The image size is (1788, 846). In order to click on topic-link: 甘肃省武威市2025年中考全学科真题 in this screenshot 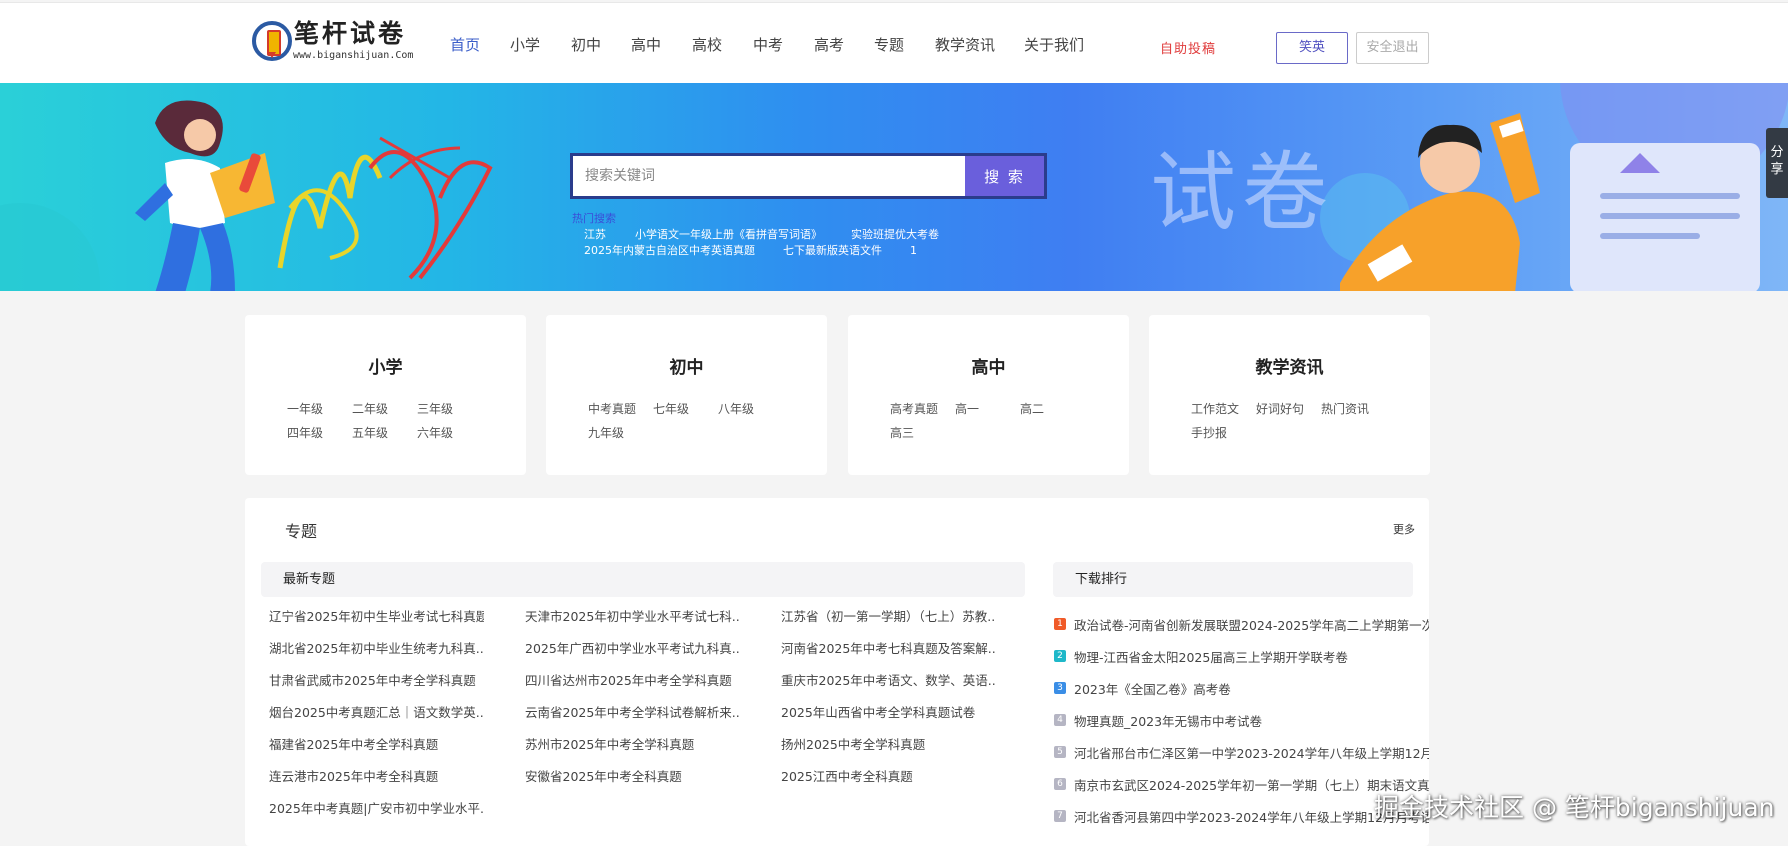, I will do `click(376, 686)`.